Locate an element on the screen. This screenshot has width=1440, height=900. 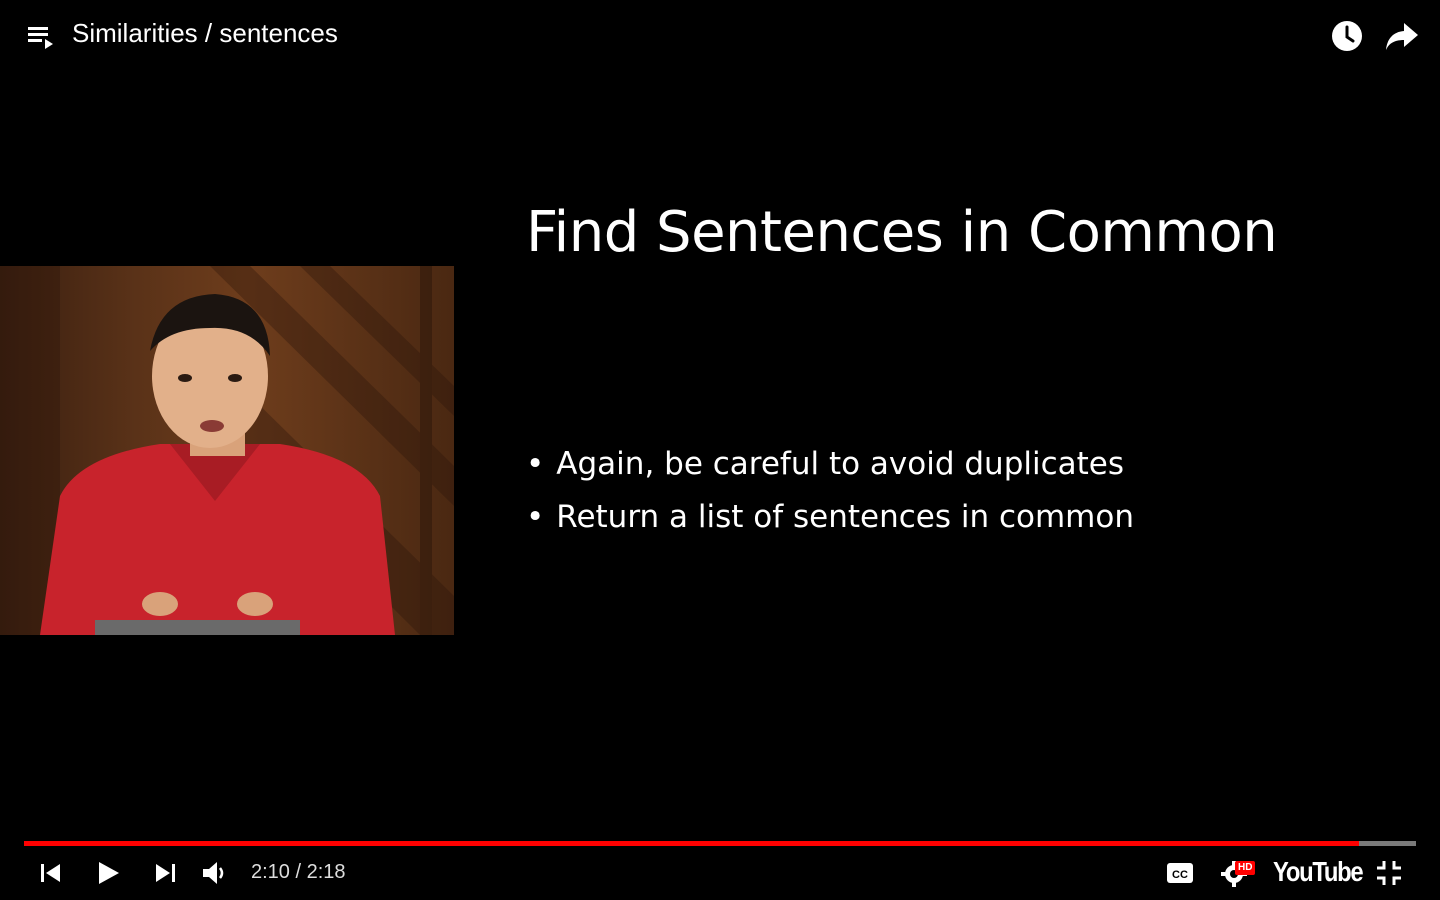
top-bar: Similarities / sentences is located at coordinates (720, 36).